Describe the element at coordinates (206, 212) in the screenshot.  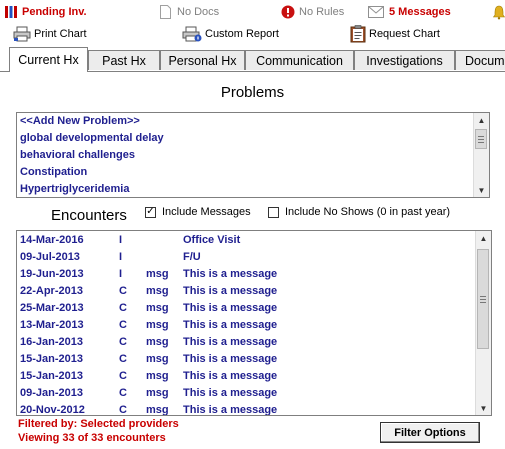
I see `include-messages-label: Include Messages` at that location.